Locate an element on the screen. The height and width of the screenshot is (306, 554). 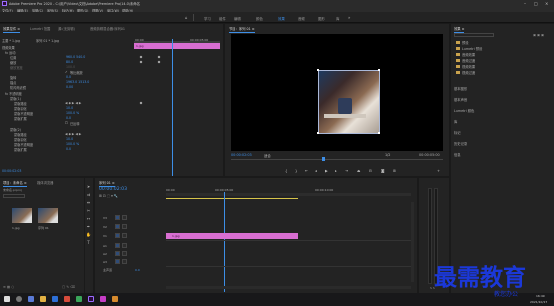
track-a2-label: A2 is located at coordinates (105, 254).